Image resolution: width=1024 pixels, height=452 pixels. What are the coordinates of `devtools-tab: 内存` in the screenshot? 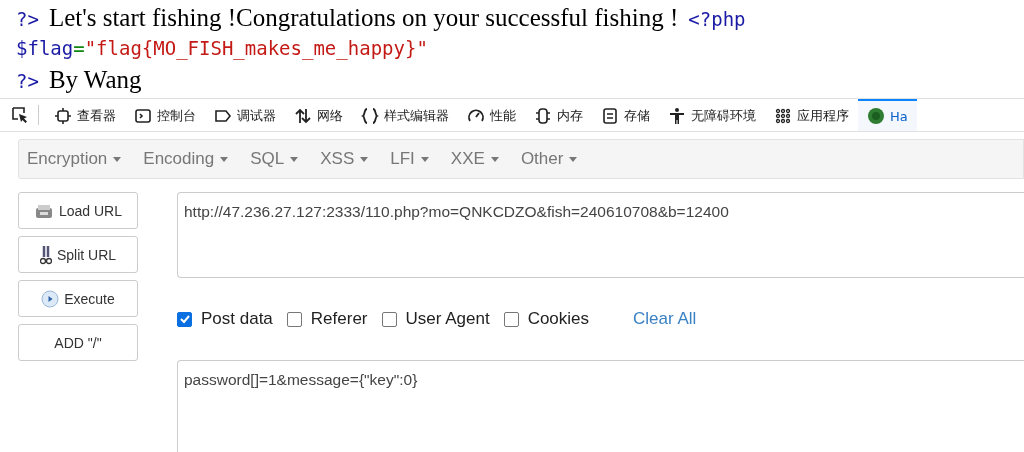 It's located at (558, 115).